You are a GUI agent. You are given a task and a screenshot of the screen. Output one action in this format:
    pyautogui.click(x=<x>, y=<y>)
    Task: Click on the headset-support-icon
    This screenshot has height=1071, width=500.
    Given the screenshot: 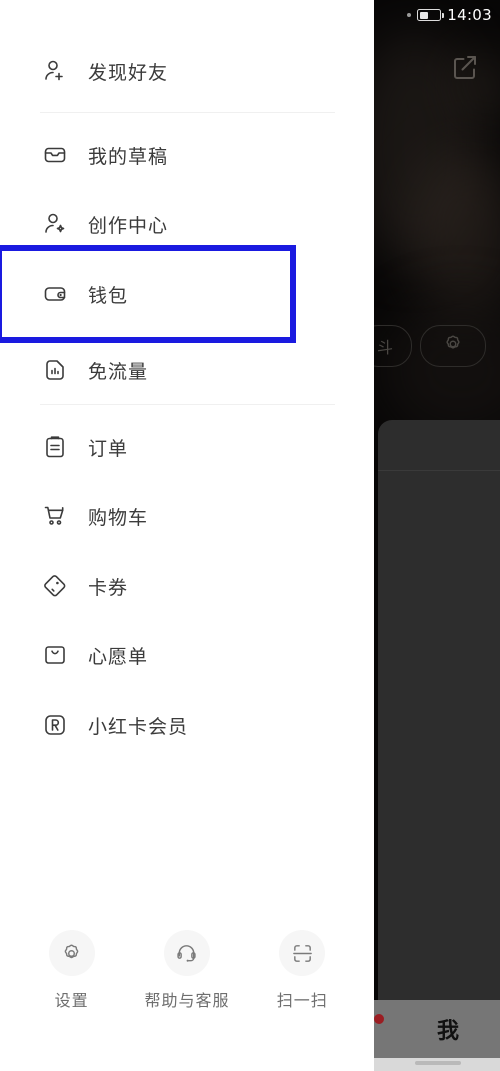 What is the action you would take?
    pyautogui.click(x=186, y=953)
    